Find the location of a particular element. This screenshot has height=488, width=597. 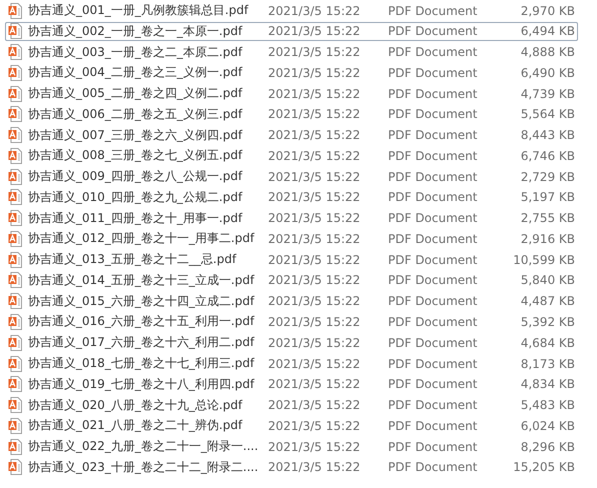

file-row: 协吉通义_021_八册_卷之二十_辨伪.pdf 2021/3/5 15:22 PDF Document 6,024 KB is located at coordinates (291, 426).